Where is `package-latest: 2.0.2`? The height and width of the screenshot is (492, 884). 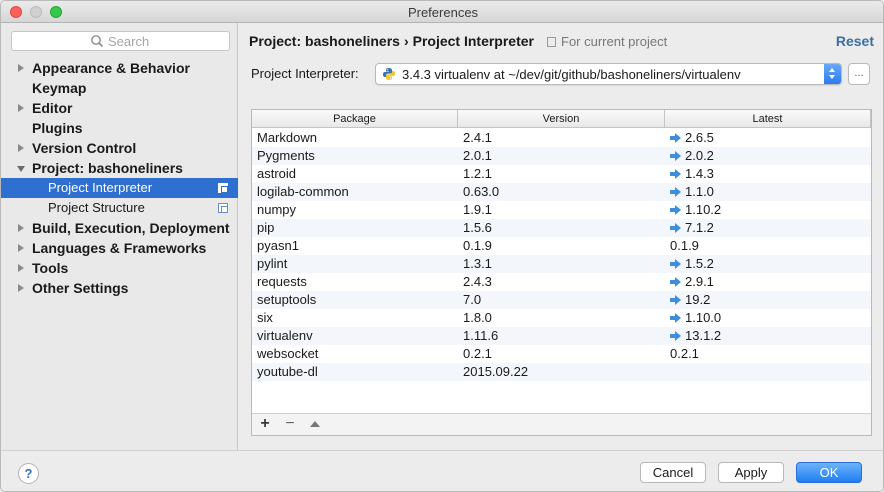
package-latest: 2.0.2 is located at coordinates (692, 155).